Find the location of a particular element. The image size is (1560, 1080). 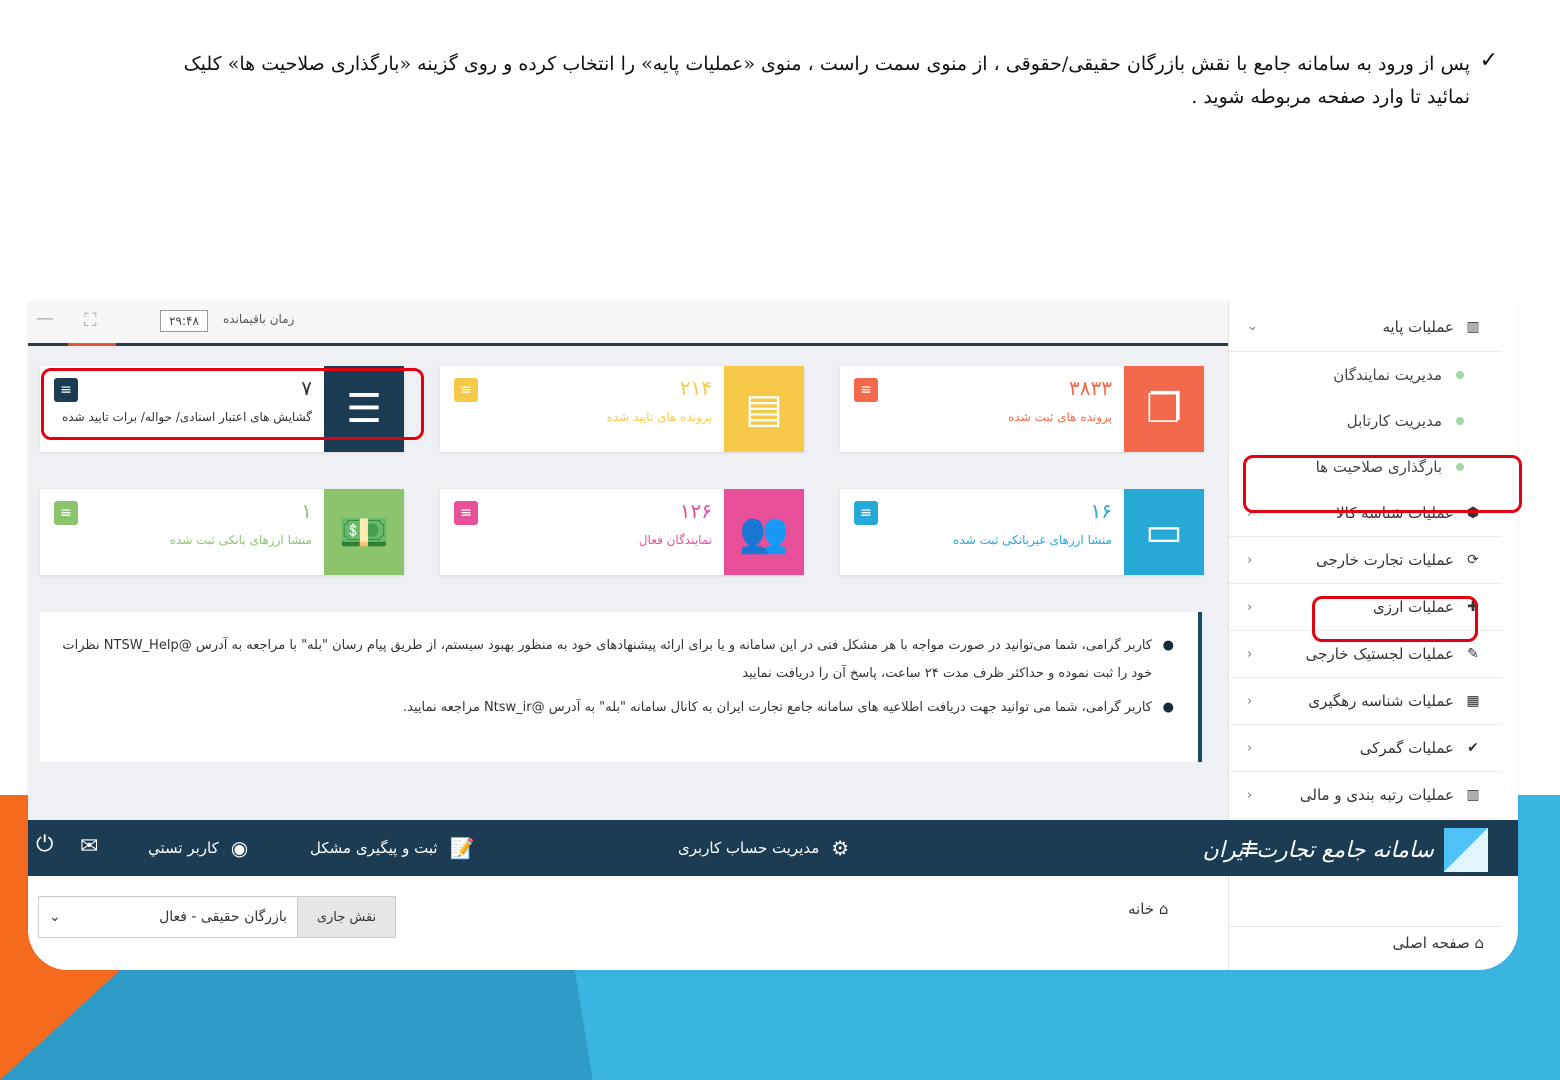

sidebar-item-home: ⌂ صفحه اصلی is located at coordinates (1438, 943).